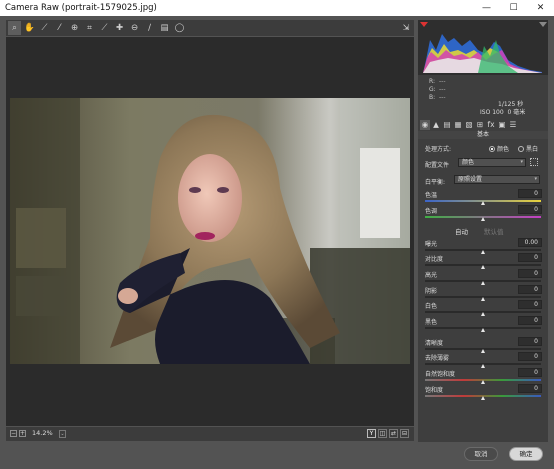 The height and width of the screenshot is (469, 554). I want to click on hand-tool-icon: ✋, so click(29, 28).